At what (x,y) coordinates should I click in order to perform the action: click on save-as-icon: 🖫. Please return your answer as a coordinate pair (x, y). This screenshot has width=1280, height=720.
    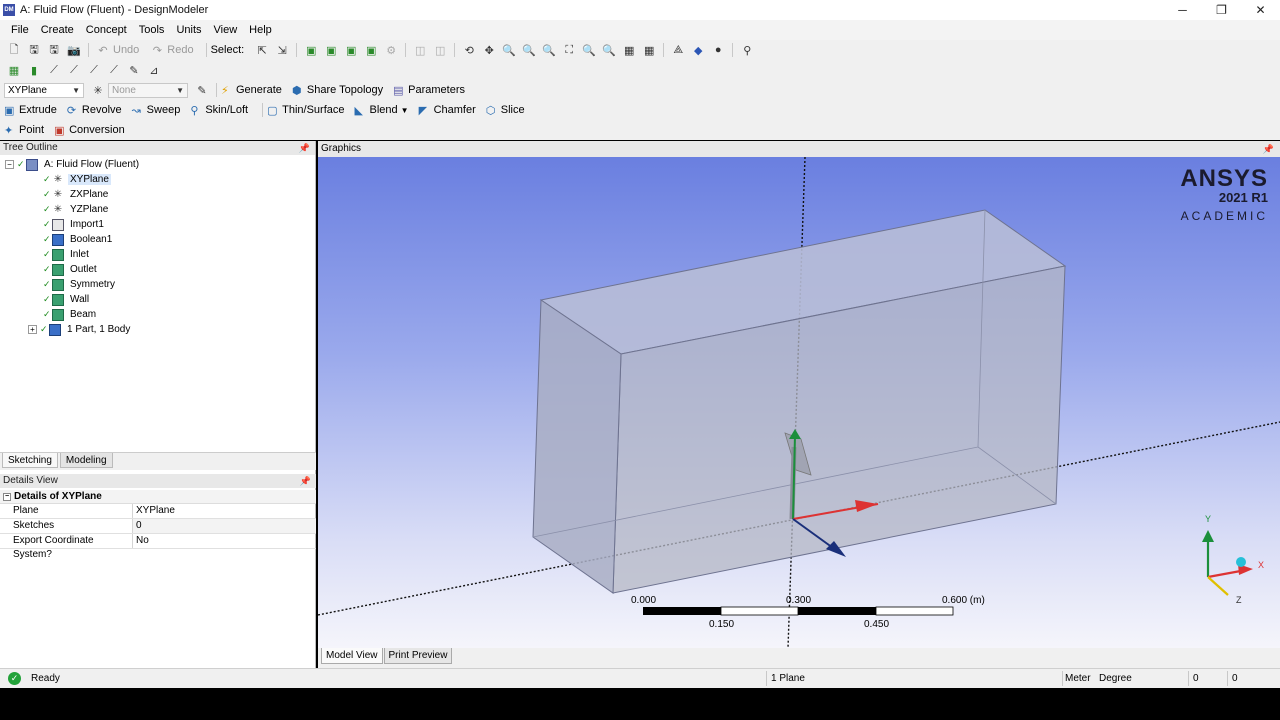
    Looking at the image, I should click on (54, 50).